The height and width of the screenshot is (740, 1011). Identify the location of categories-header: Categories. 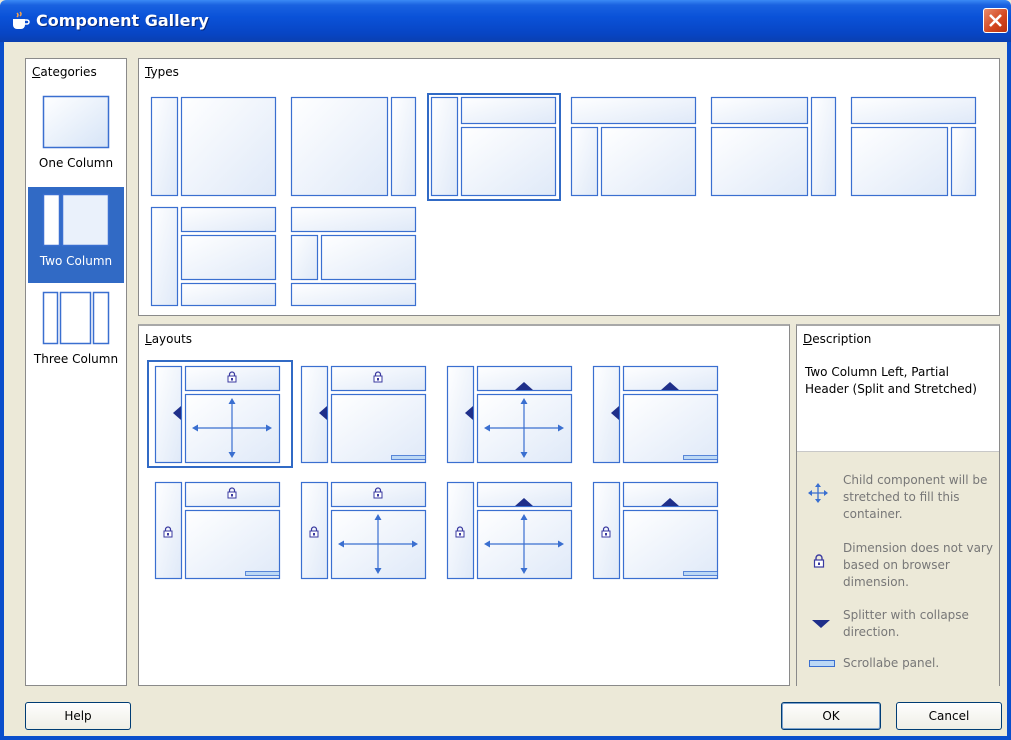
(64, 72).